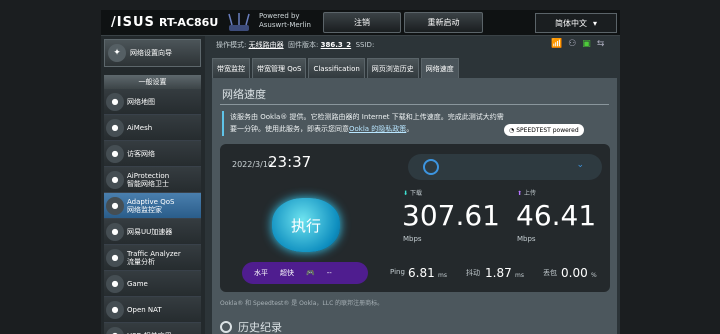  I want to click on sidebar-item-2: ● 访客网络, so click(152, 154).